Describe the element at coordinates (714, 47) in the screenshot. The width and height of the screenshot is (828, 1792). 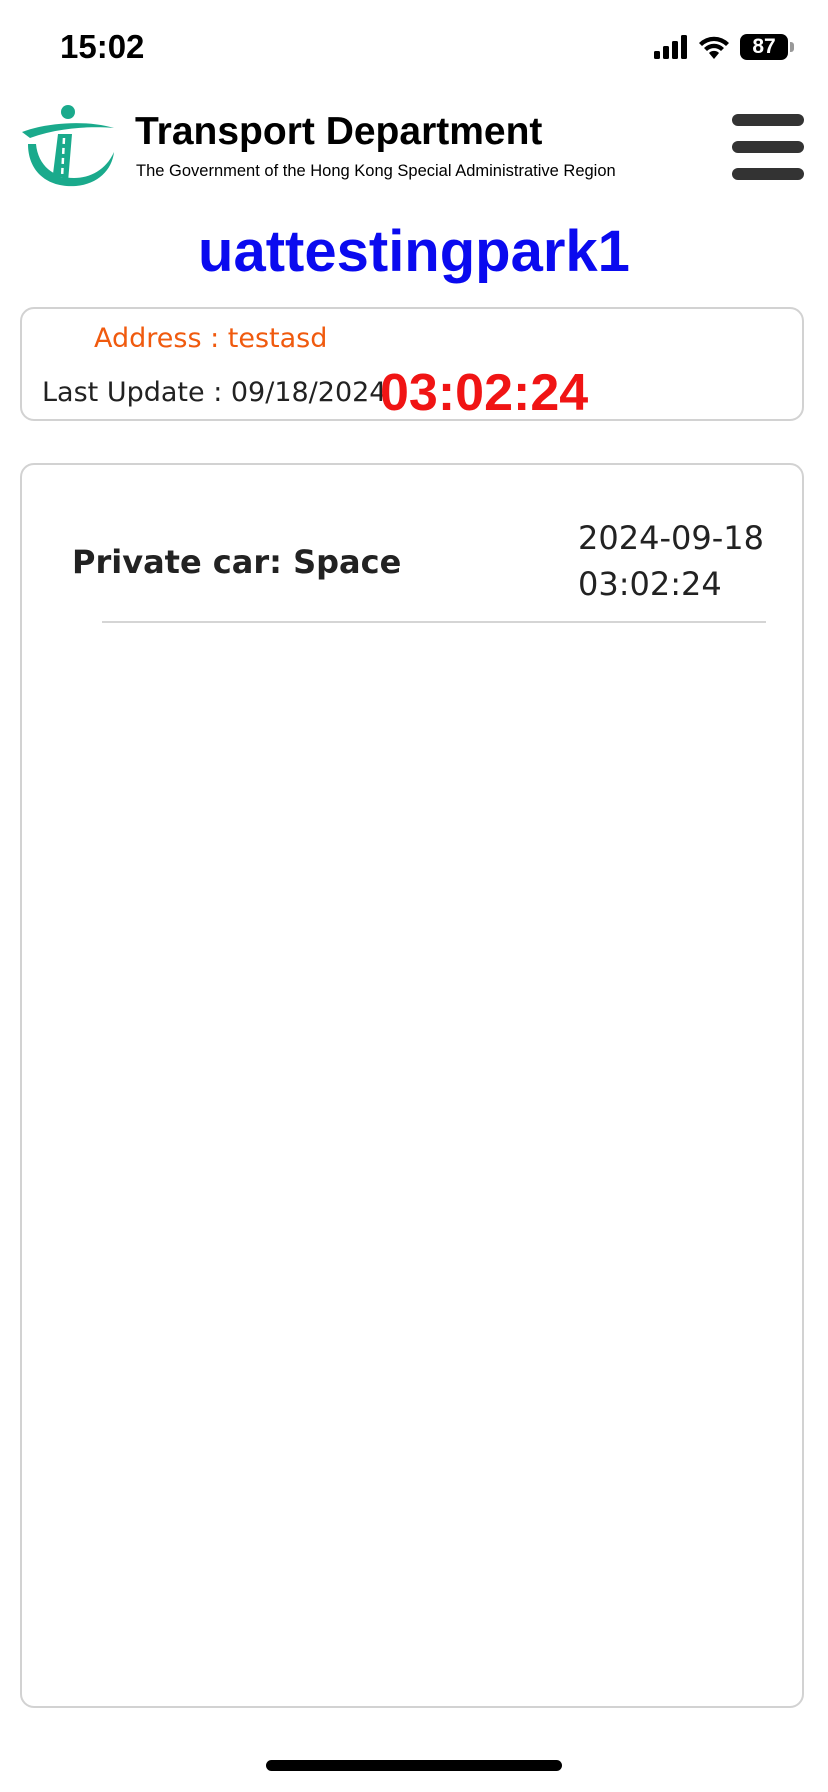
I see `wifi-icon` at that location.